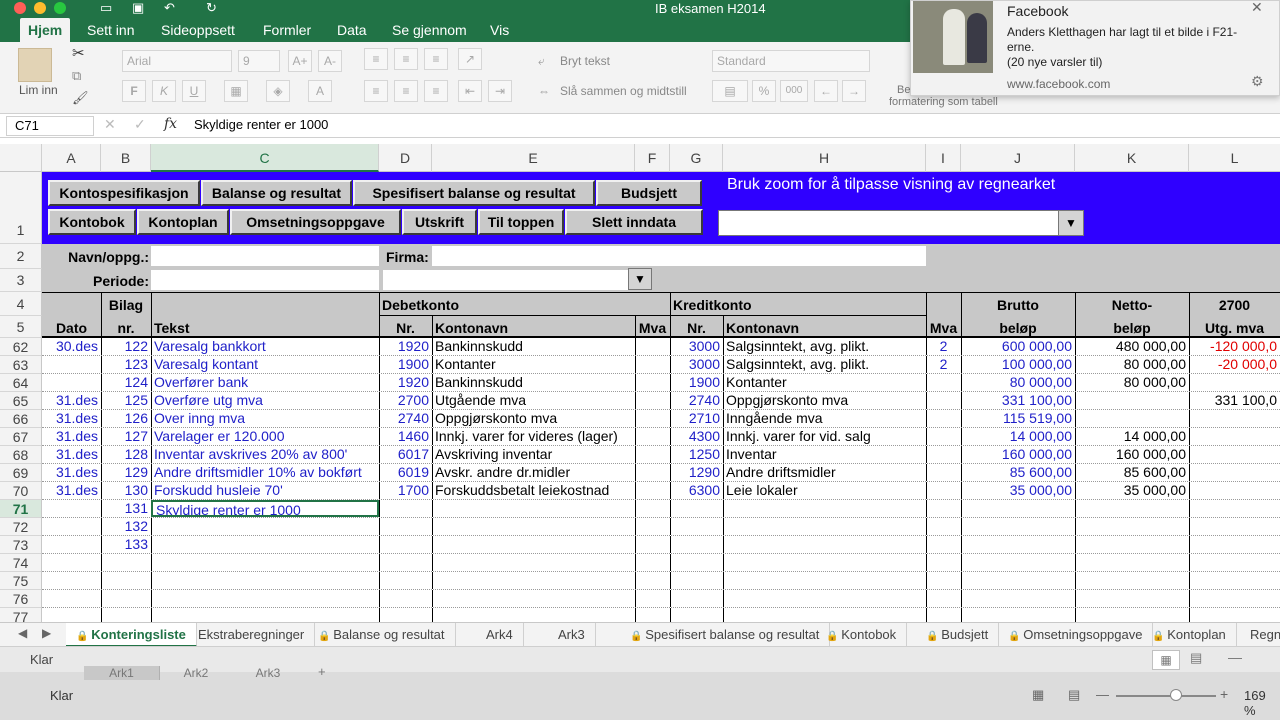 Image resolution: width=1280 pixels, height=720 pixels. What do you see at coordinates (21, 256) in the screenshot?
I see `row-header-2: 2` at bounding box center [21, 256].